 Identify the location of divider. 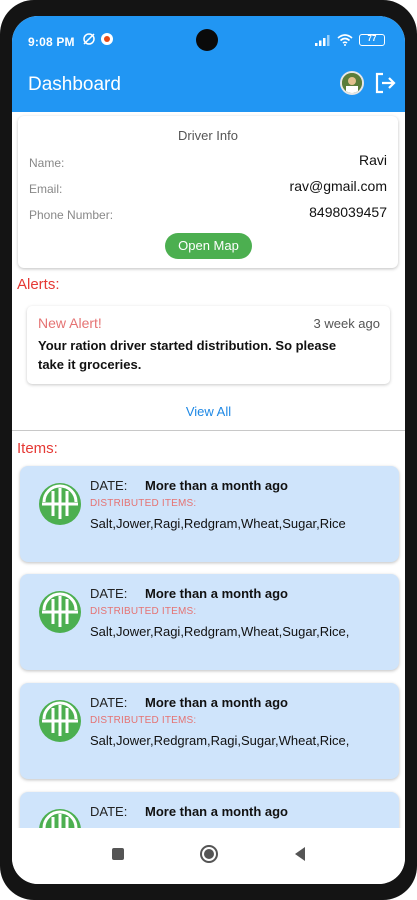
(208, 430).